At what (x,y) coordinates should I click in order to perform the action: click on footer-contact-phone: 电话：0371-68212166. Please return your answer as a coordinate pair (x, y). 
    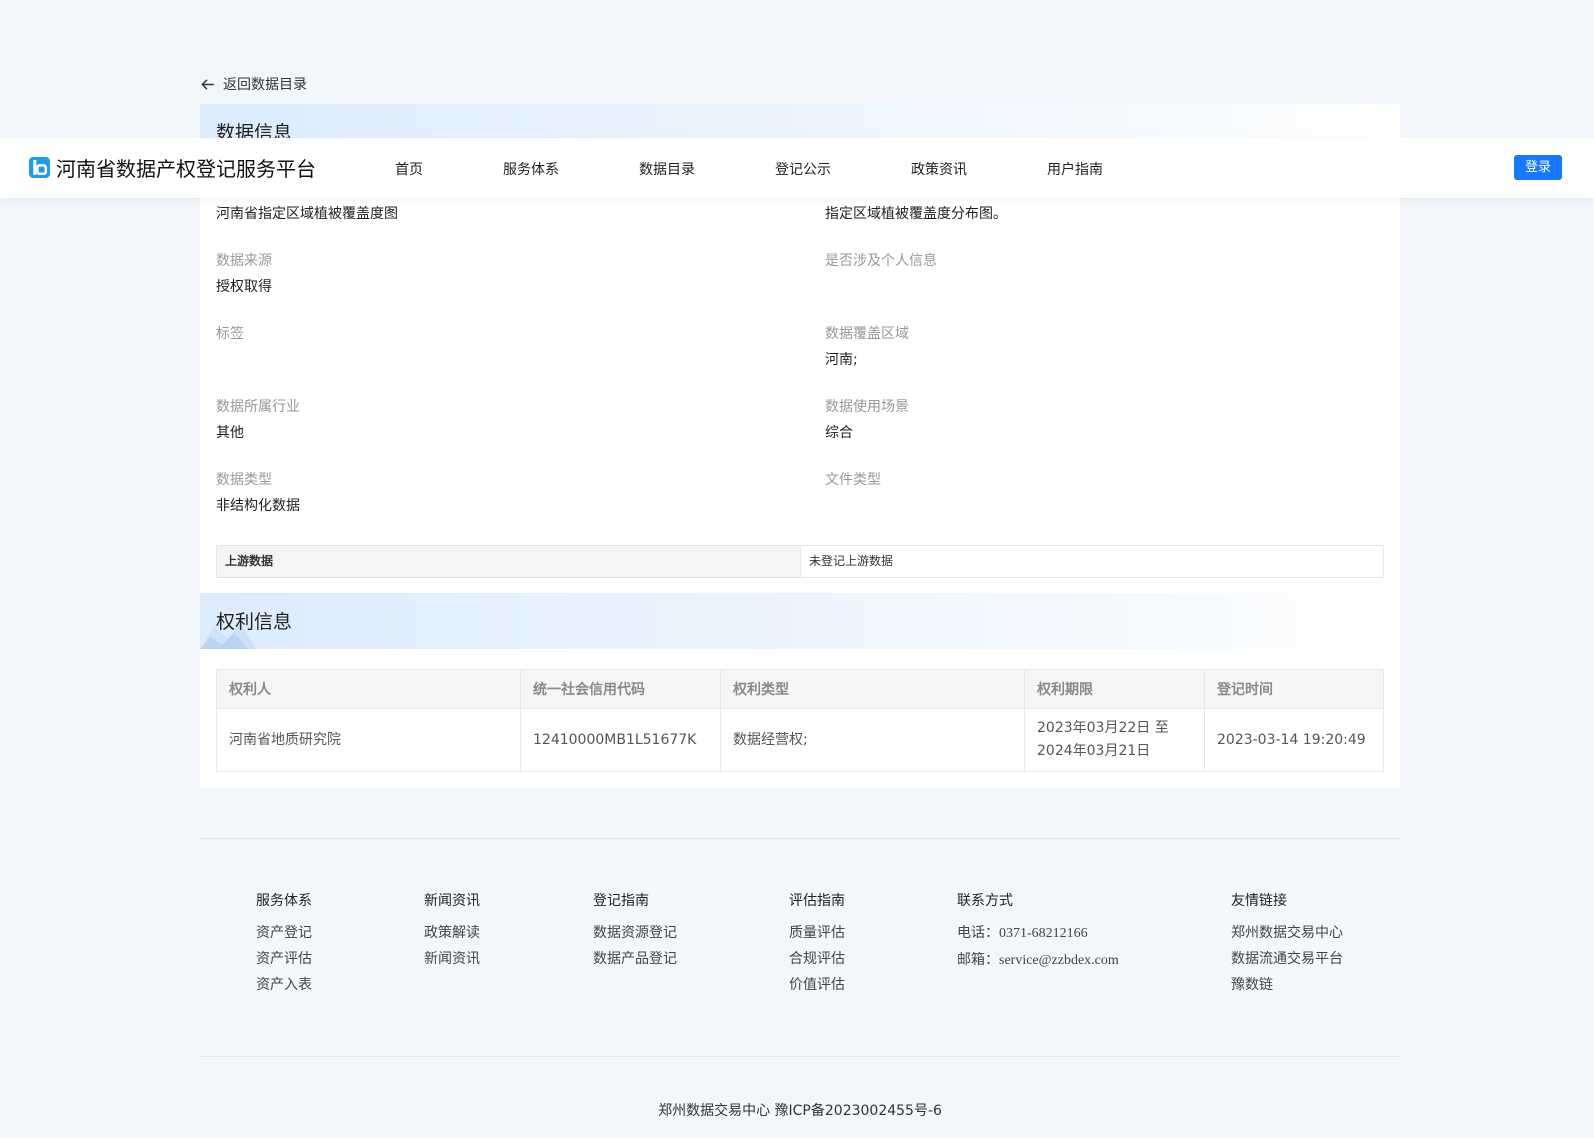
    Looking at the image, I should click on (1038, 933).